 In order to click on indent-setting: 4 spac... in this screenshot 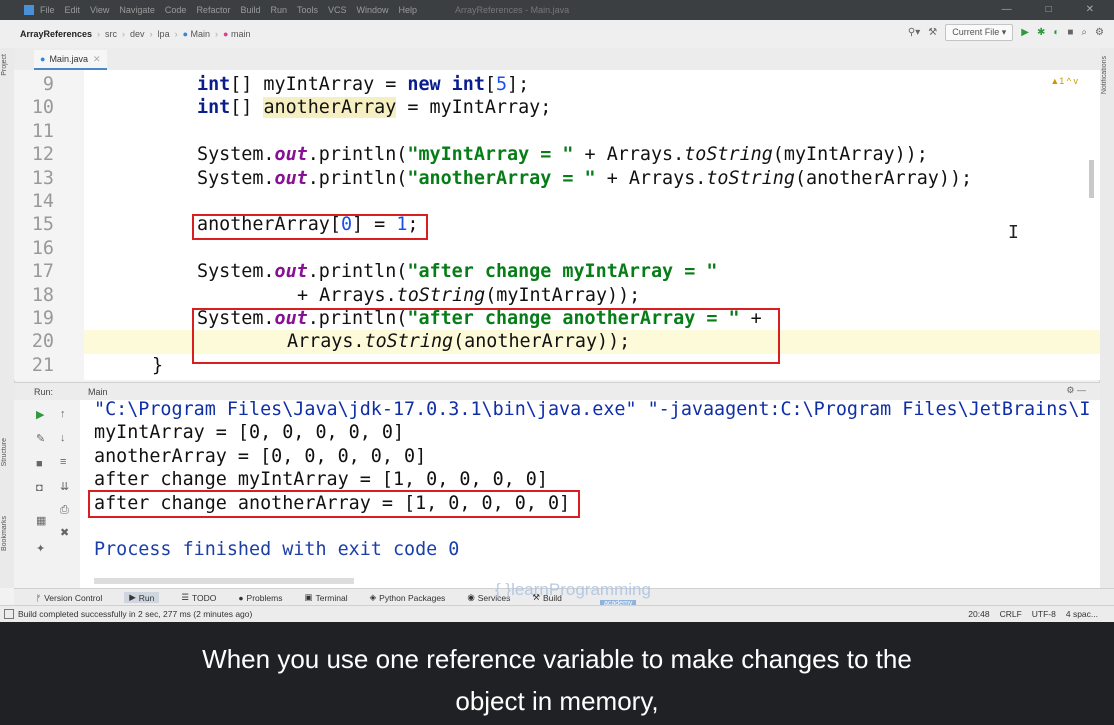, I will do `click(1082, 614)`.